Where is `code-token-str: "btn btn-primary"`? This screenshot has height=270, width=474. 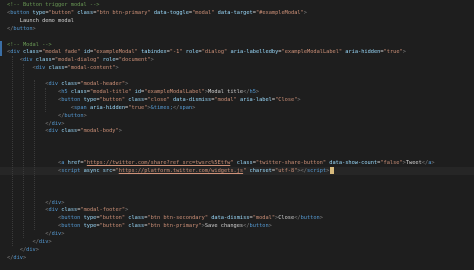 code-token-str: "btn btn-primary" is located at coordinates (123, 12).